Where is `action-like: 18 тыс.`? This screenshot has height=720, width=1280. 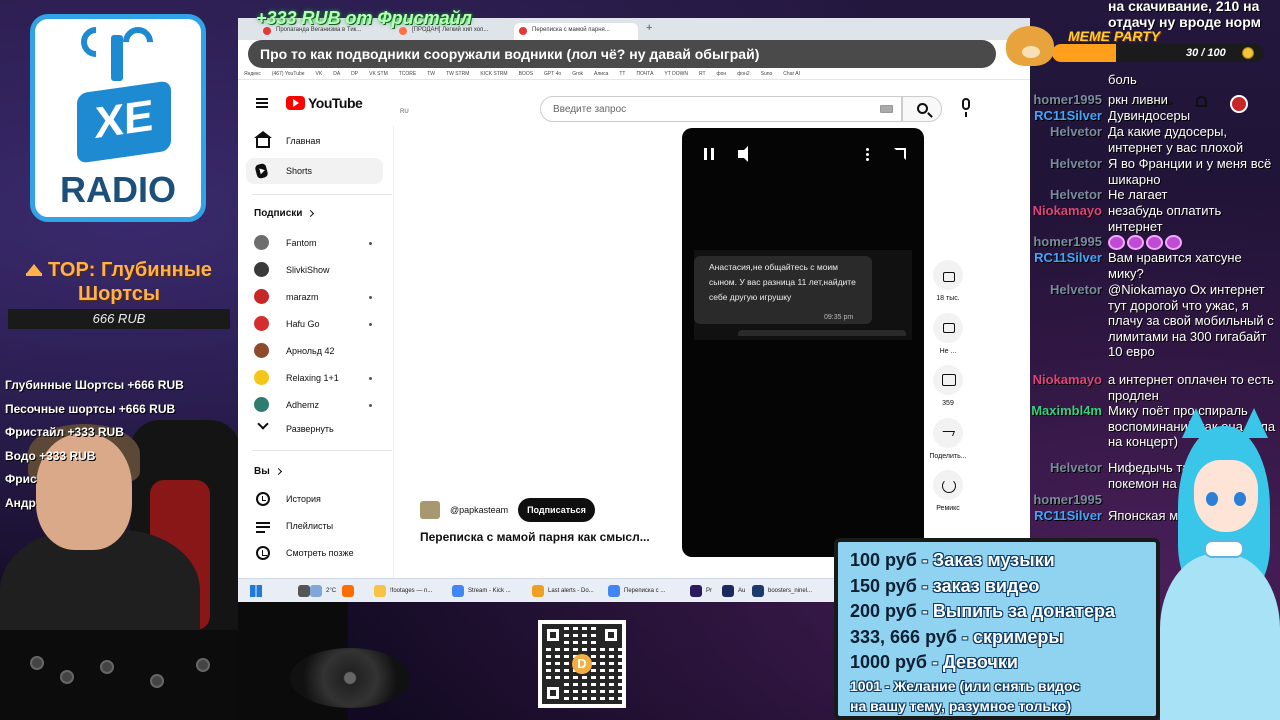
action-like: 18 тыс. is located at coordinates (948, 281).